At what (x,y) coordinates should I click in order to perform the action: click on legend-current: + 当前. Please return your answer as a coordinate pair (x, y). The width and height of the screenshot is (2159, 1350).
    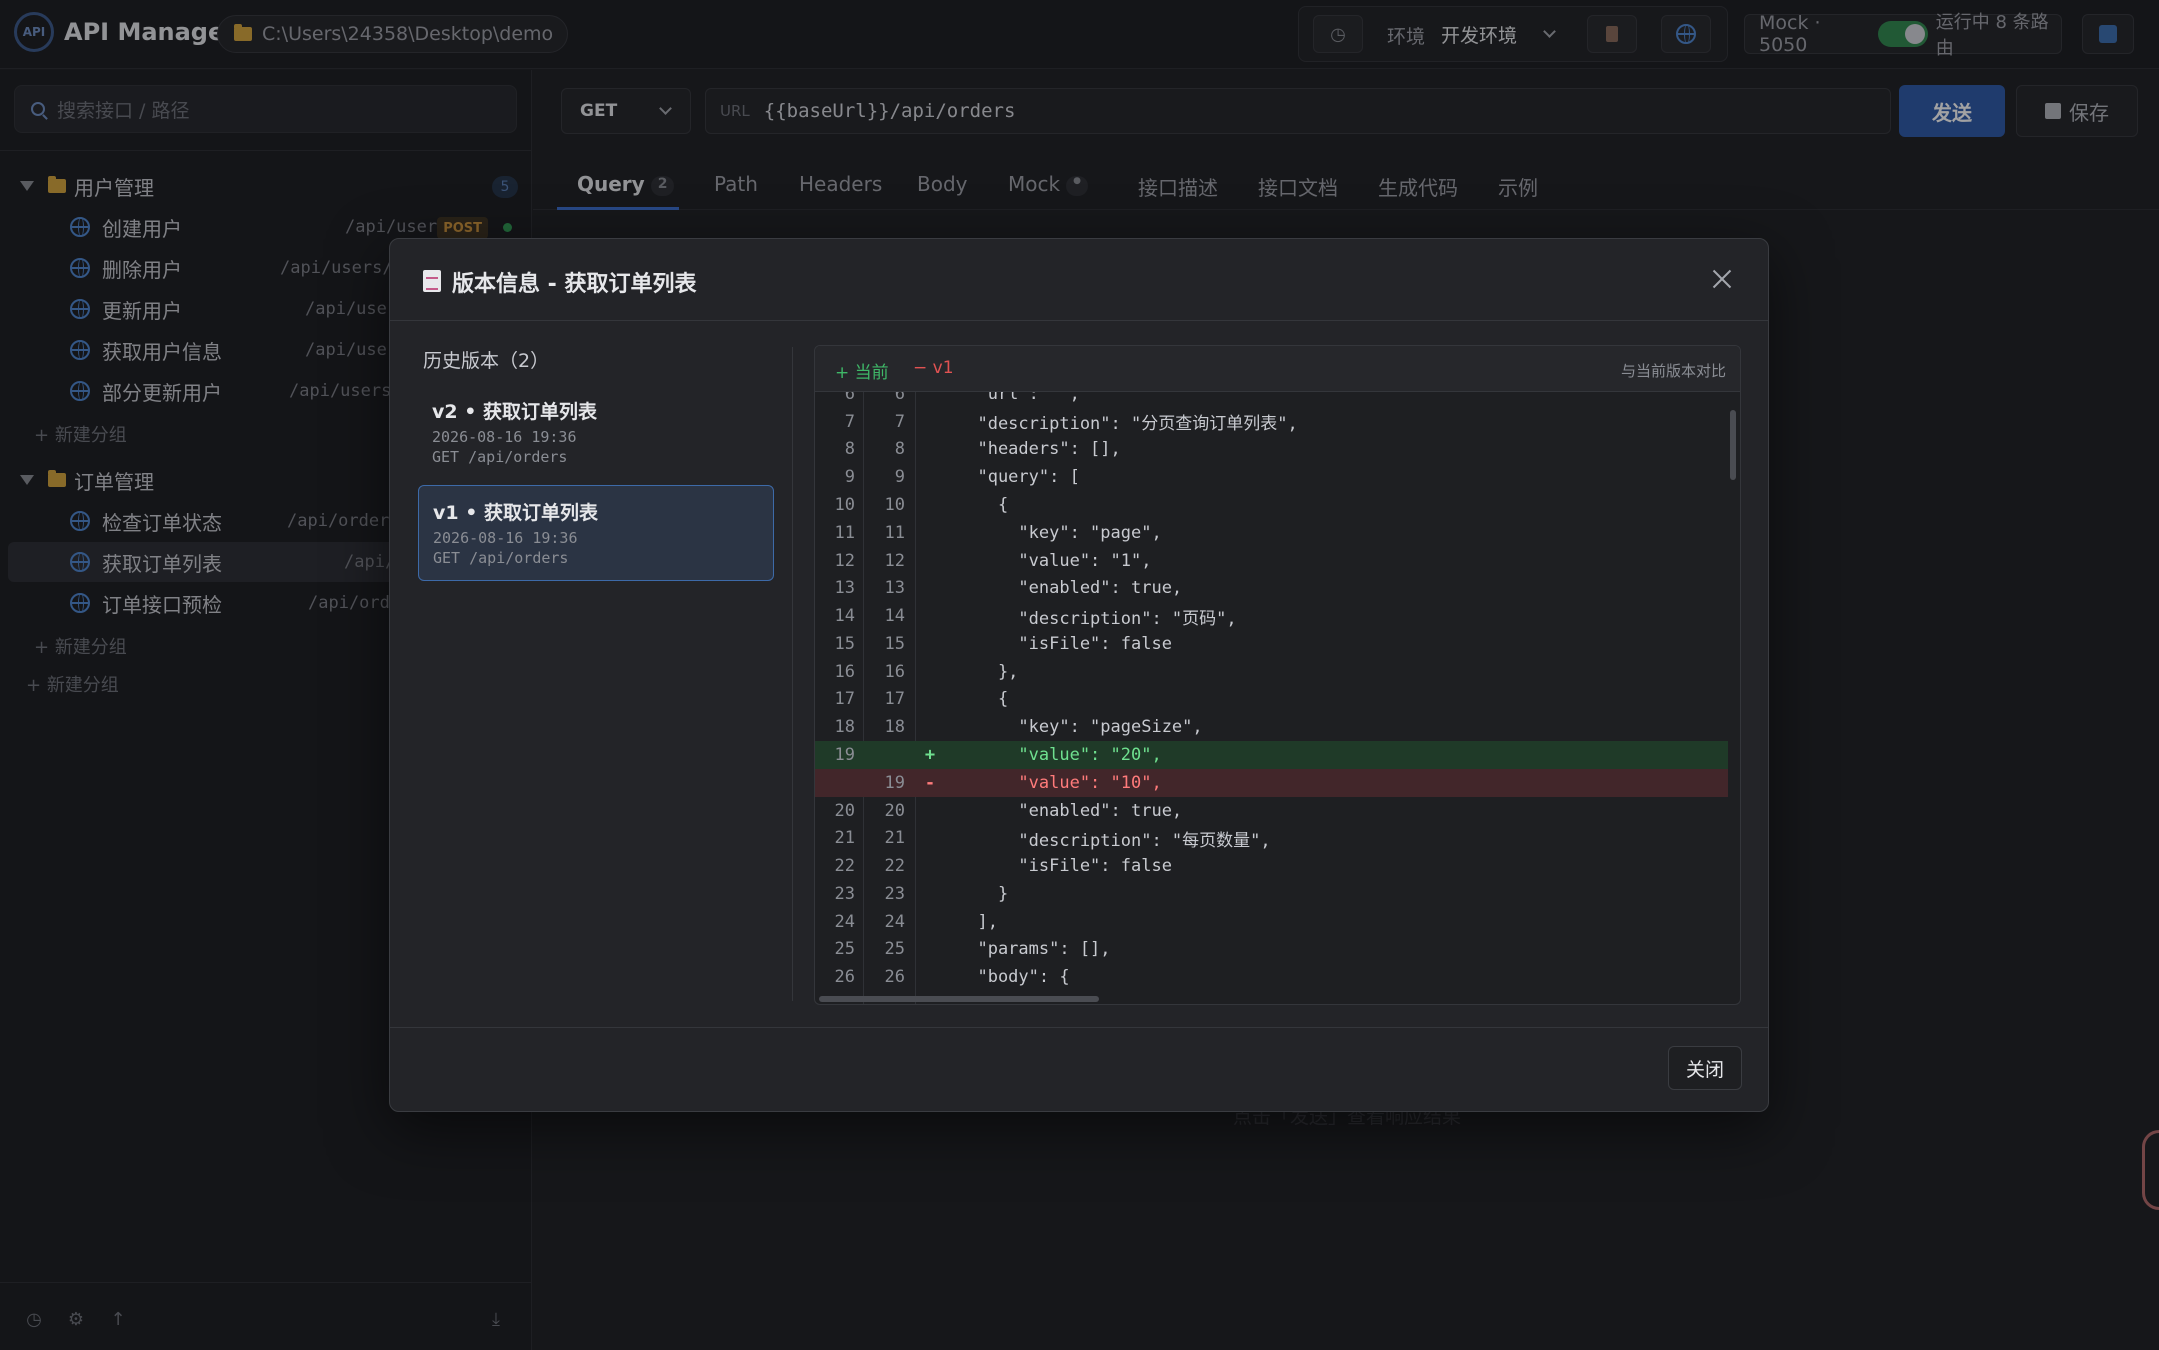
    Looking at the image, I should click on (862, 373).